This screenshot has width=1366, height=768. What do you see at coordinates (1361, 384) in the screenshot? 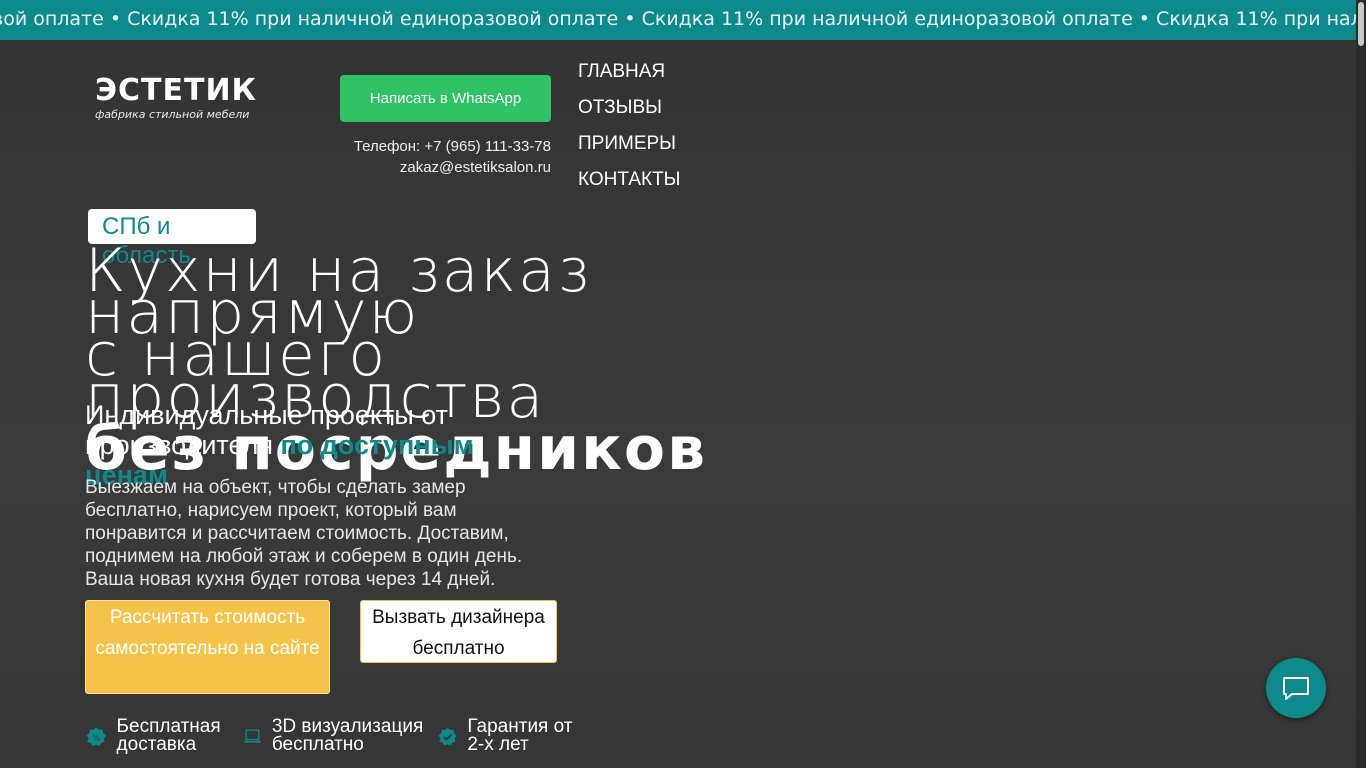
I see `page-scrollbar` at bounding box center [1361, 384].